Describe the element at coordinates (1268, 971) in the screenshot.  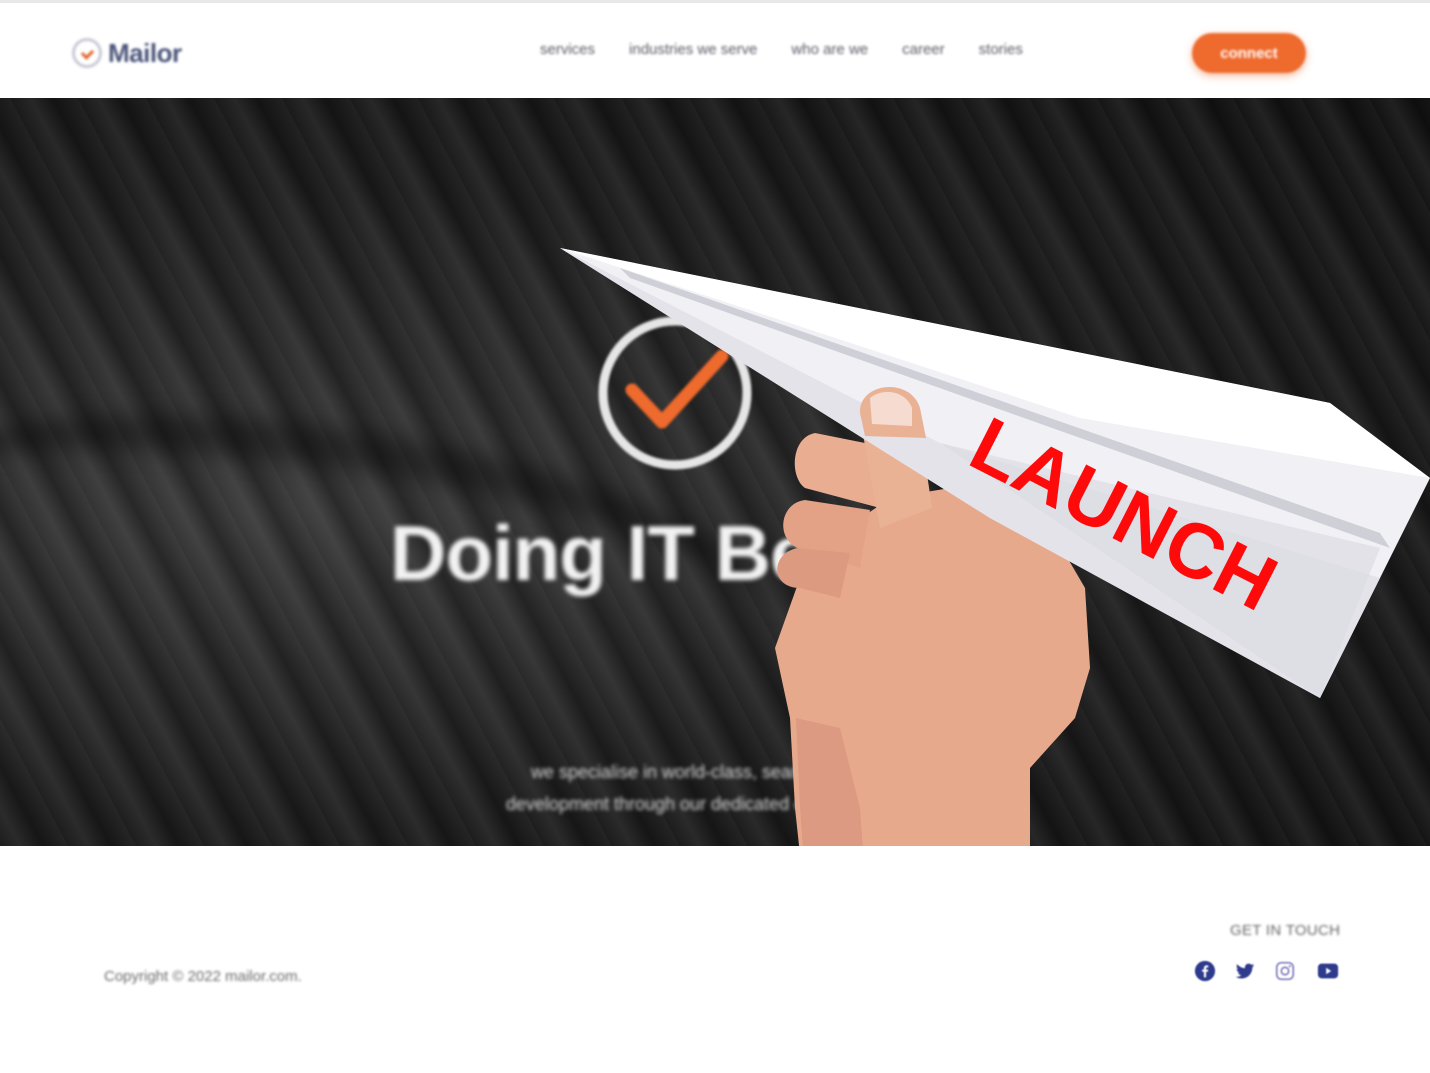
I see `social-links` at that location.